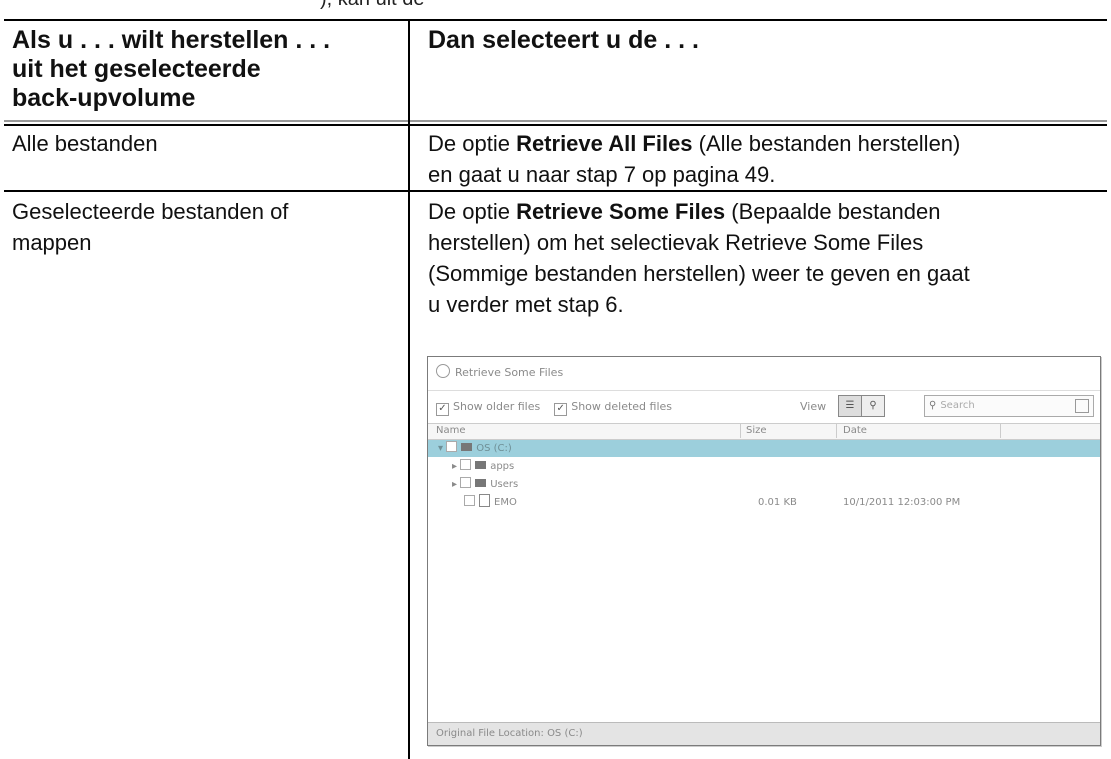  Describe the element at coordinates (764, 466) in the screenshot. I see `file-row: ▸ apps` at that location.